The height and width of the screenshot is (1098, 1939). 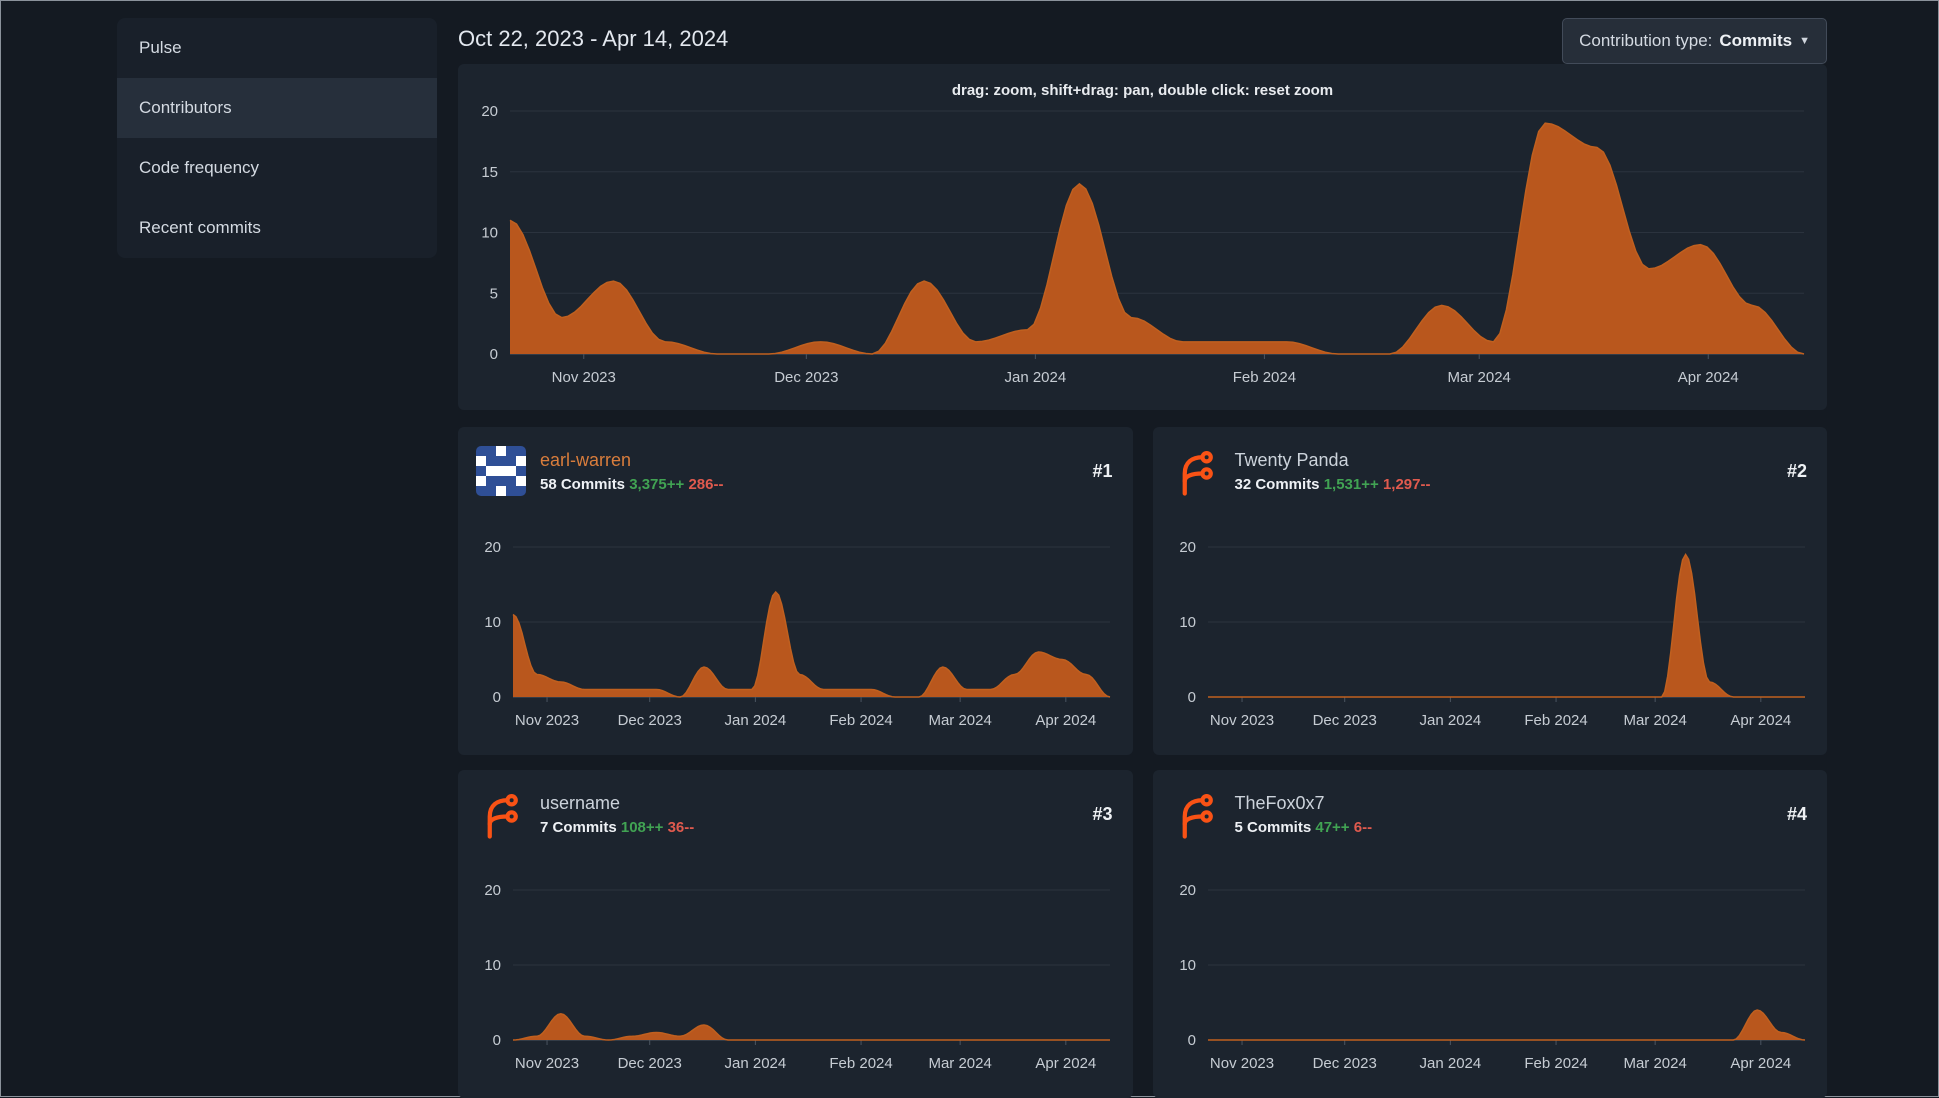 I want to click on additions-count: 3,375++, so click(x=657, y=484).